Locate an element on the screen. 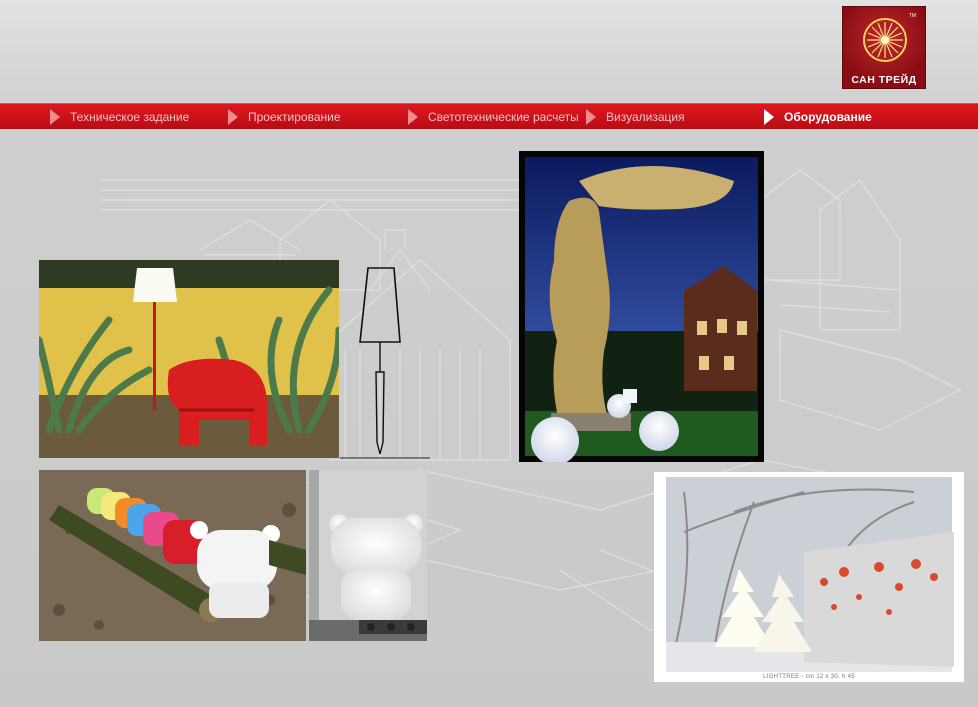 The image size is (978, 707). lighttree-caption: LIGHTTREE - cm 12 x 30, h 45 is located at coordinates (809, 677).